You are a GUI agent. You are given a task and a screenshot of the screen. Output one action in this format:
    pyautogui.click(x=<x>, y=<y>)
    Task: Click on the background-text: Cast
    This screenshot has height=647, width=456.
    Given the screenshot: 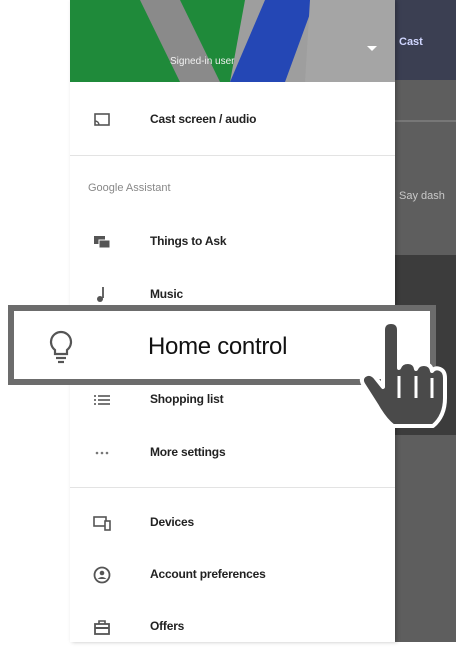 What is the action you would take?
    pyautogui.click(x=411, y=42)
    